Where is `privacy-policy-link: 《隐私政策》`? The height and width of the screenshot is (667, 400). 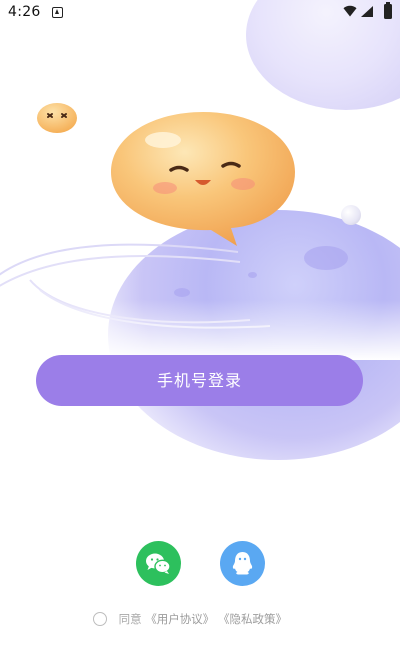 privacy-policy-link: 《隐私政策》 is located at coordinates (252, 619).